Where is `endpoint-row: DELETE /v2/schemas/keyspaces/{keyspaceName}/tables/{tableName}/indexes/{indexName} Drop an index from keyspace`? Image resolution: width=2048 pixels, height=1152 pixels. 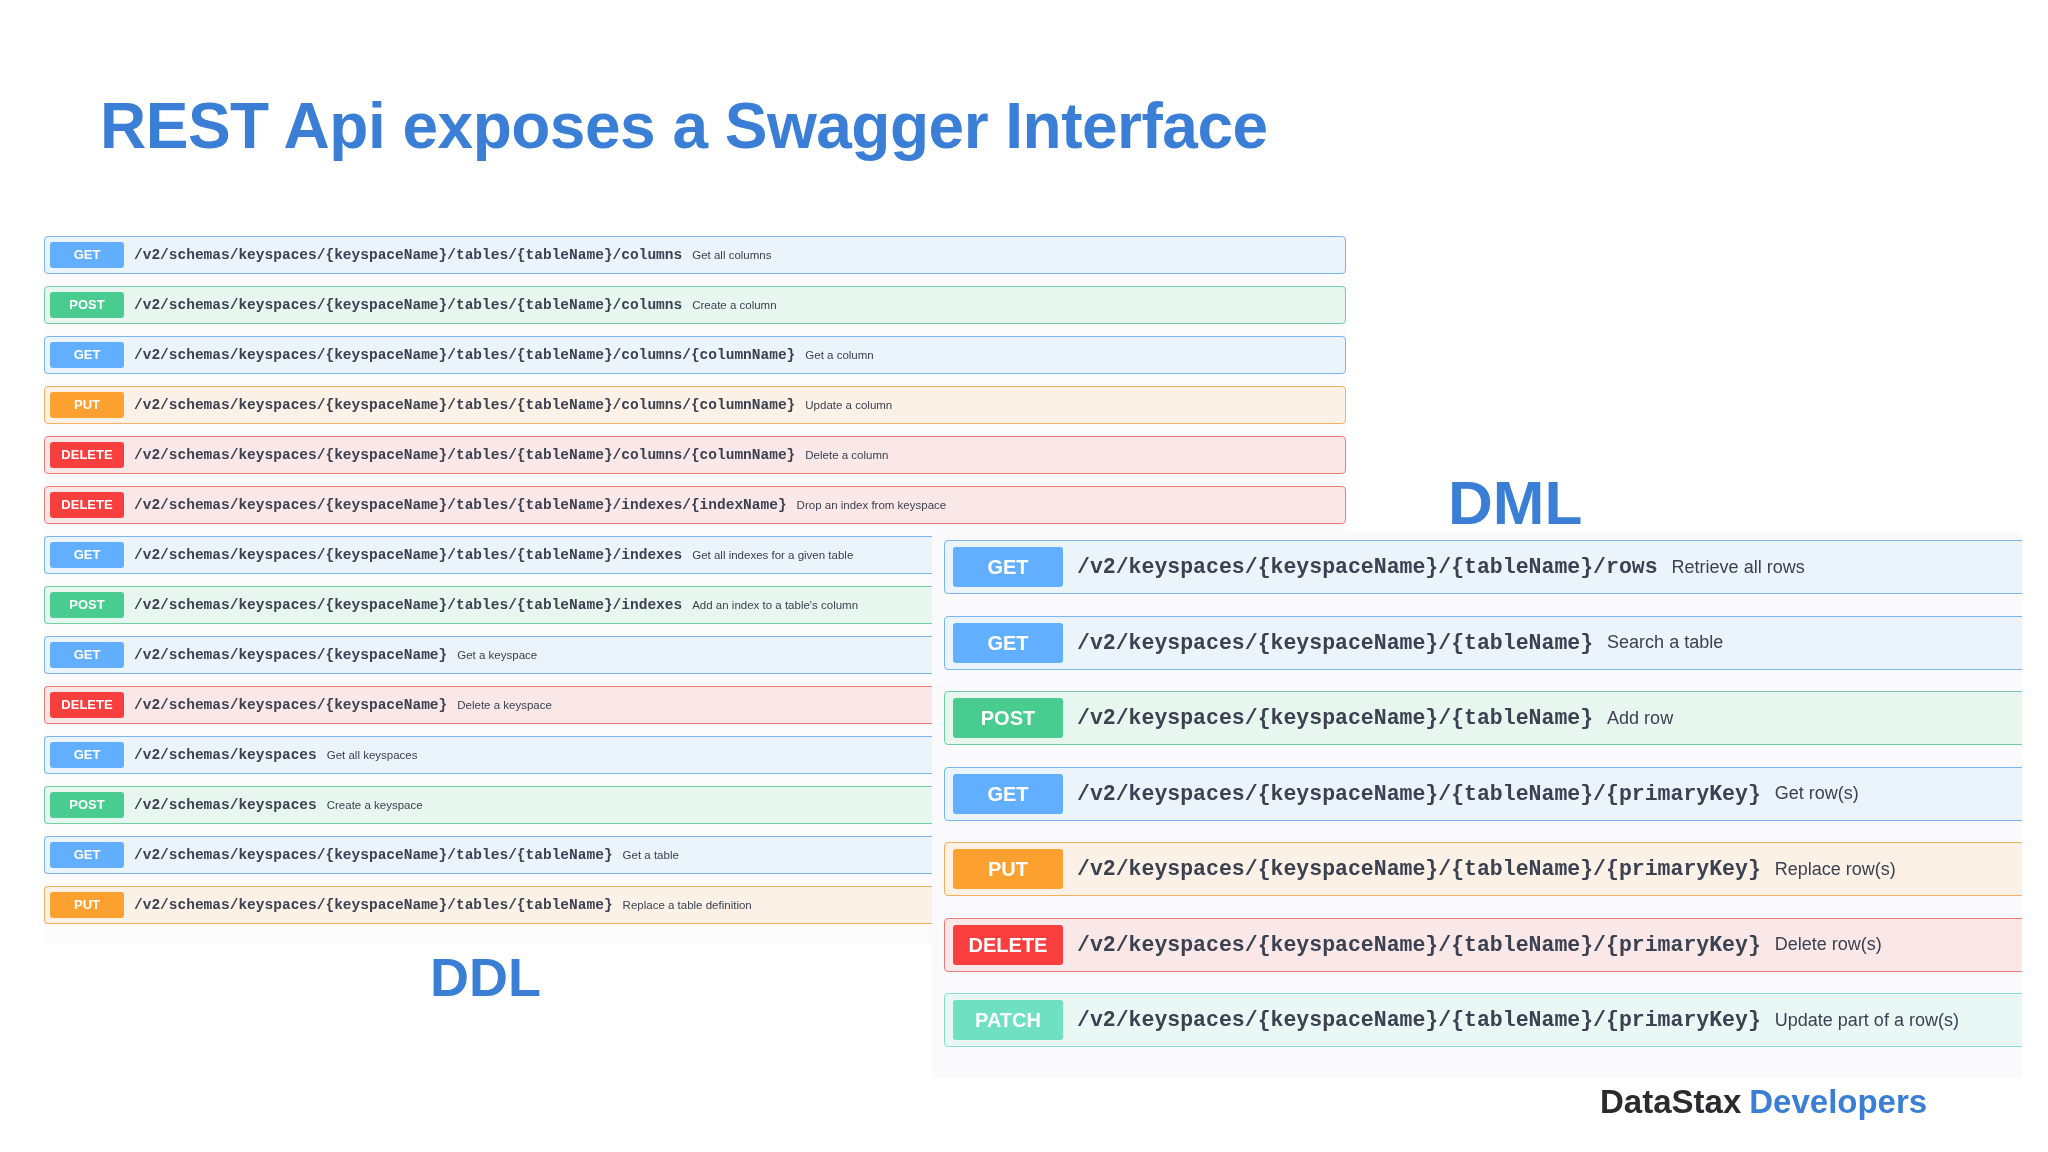
endpoint-row: DELETE /v2/schemas/keyspaces/{keyspaceName}/tables/{tableName}/indexes/{indexName} Drop an index from keyspace is located at coordinates (695, 505).